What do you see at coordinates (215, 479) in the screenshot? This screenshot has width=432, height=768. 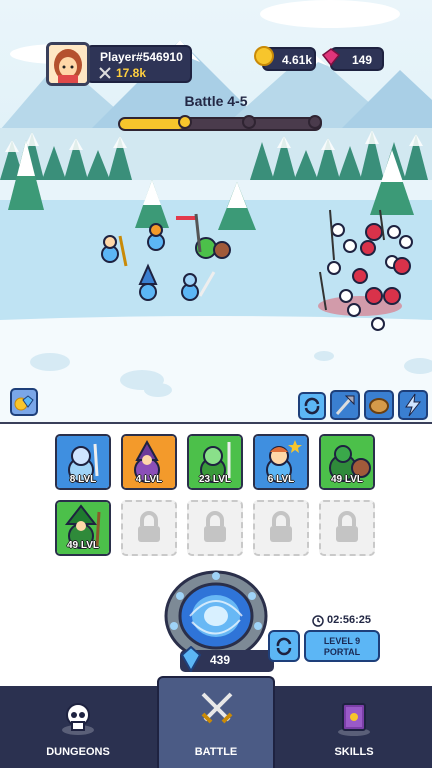 I see `hero-level: 23 LVL` at bounding box center [215, 479].